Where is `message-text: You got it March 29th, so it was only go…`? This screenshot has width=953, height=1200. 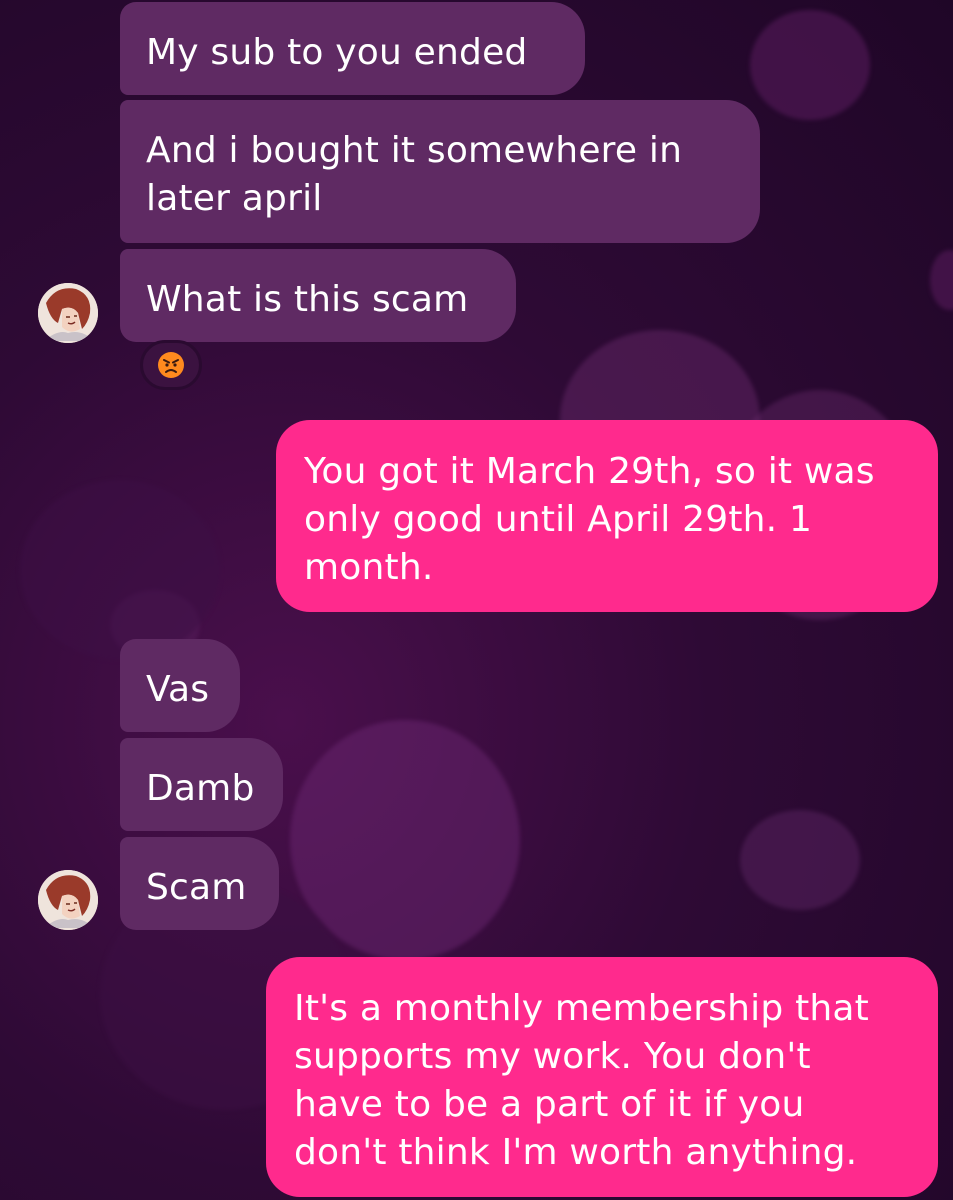
message-text: You got it March 29th, so it was only go… is located at coordinates (589, 519).